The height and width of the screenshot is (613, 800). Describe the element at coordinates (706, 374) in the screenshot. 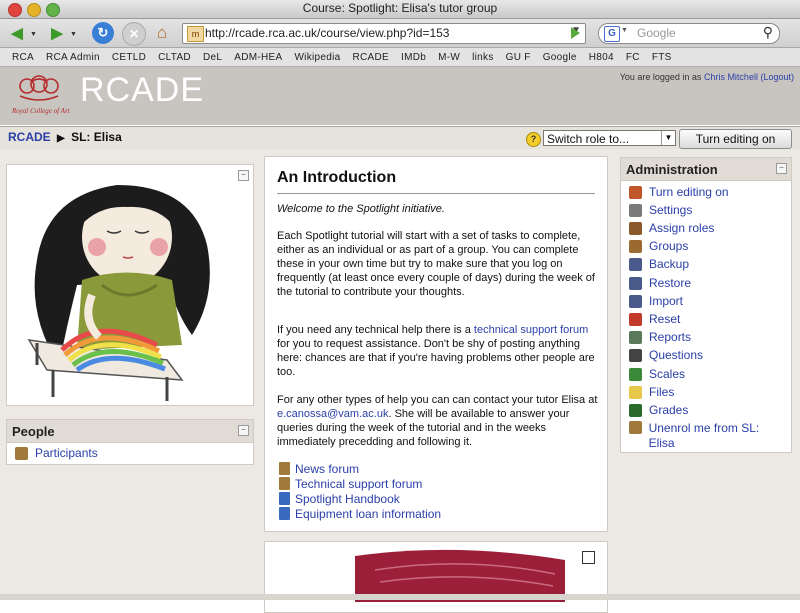

I see `admin-item-scales: Scales` at that location.